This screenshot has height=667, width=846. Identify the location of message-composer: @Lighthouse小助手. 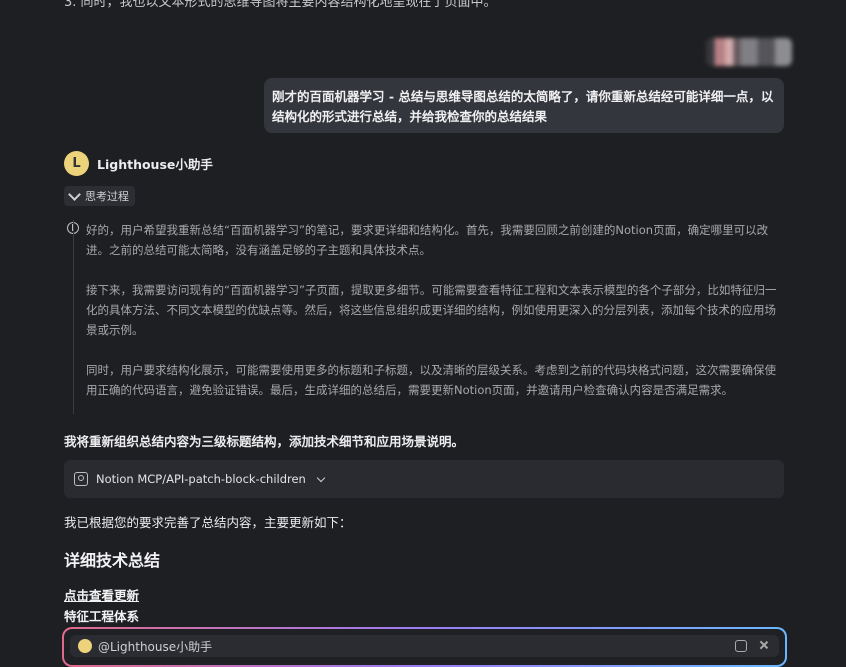
(424, 647).